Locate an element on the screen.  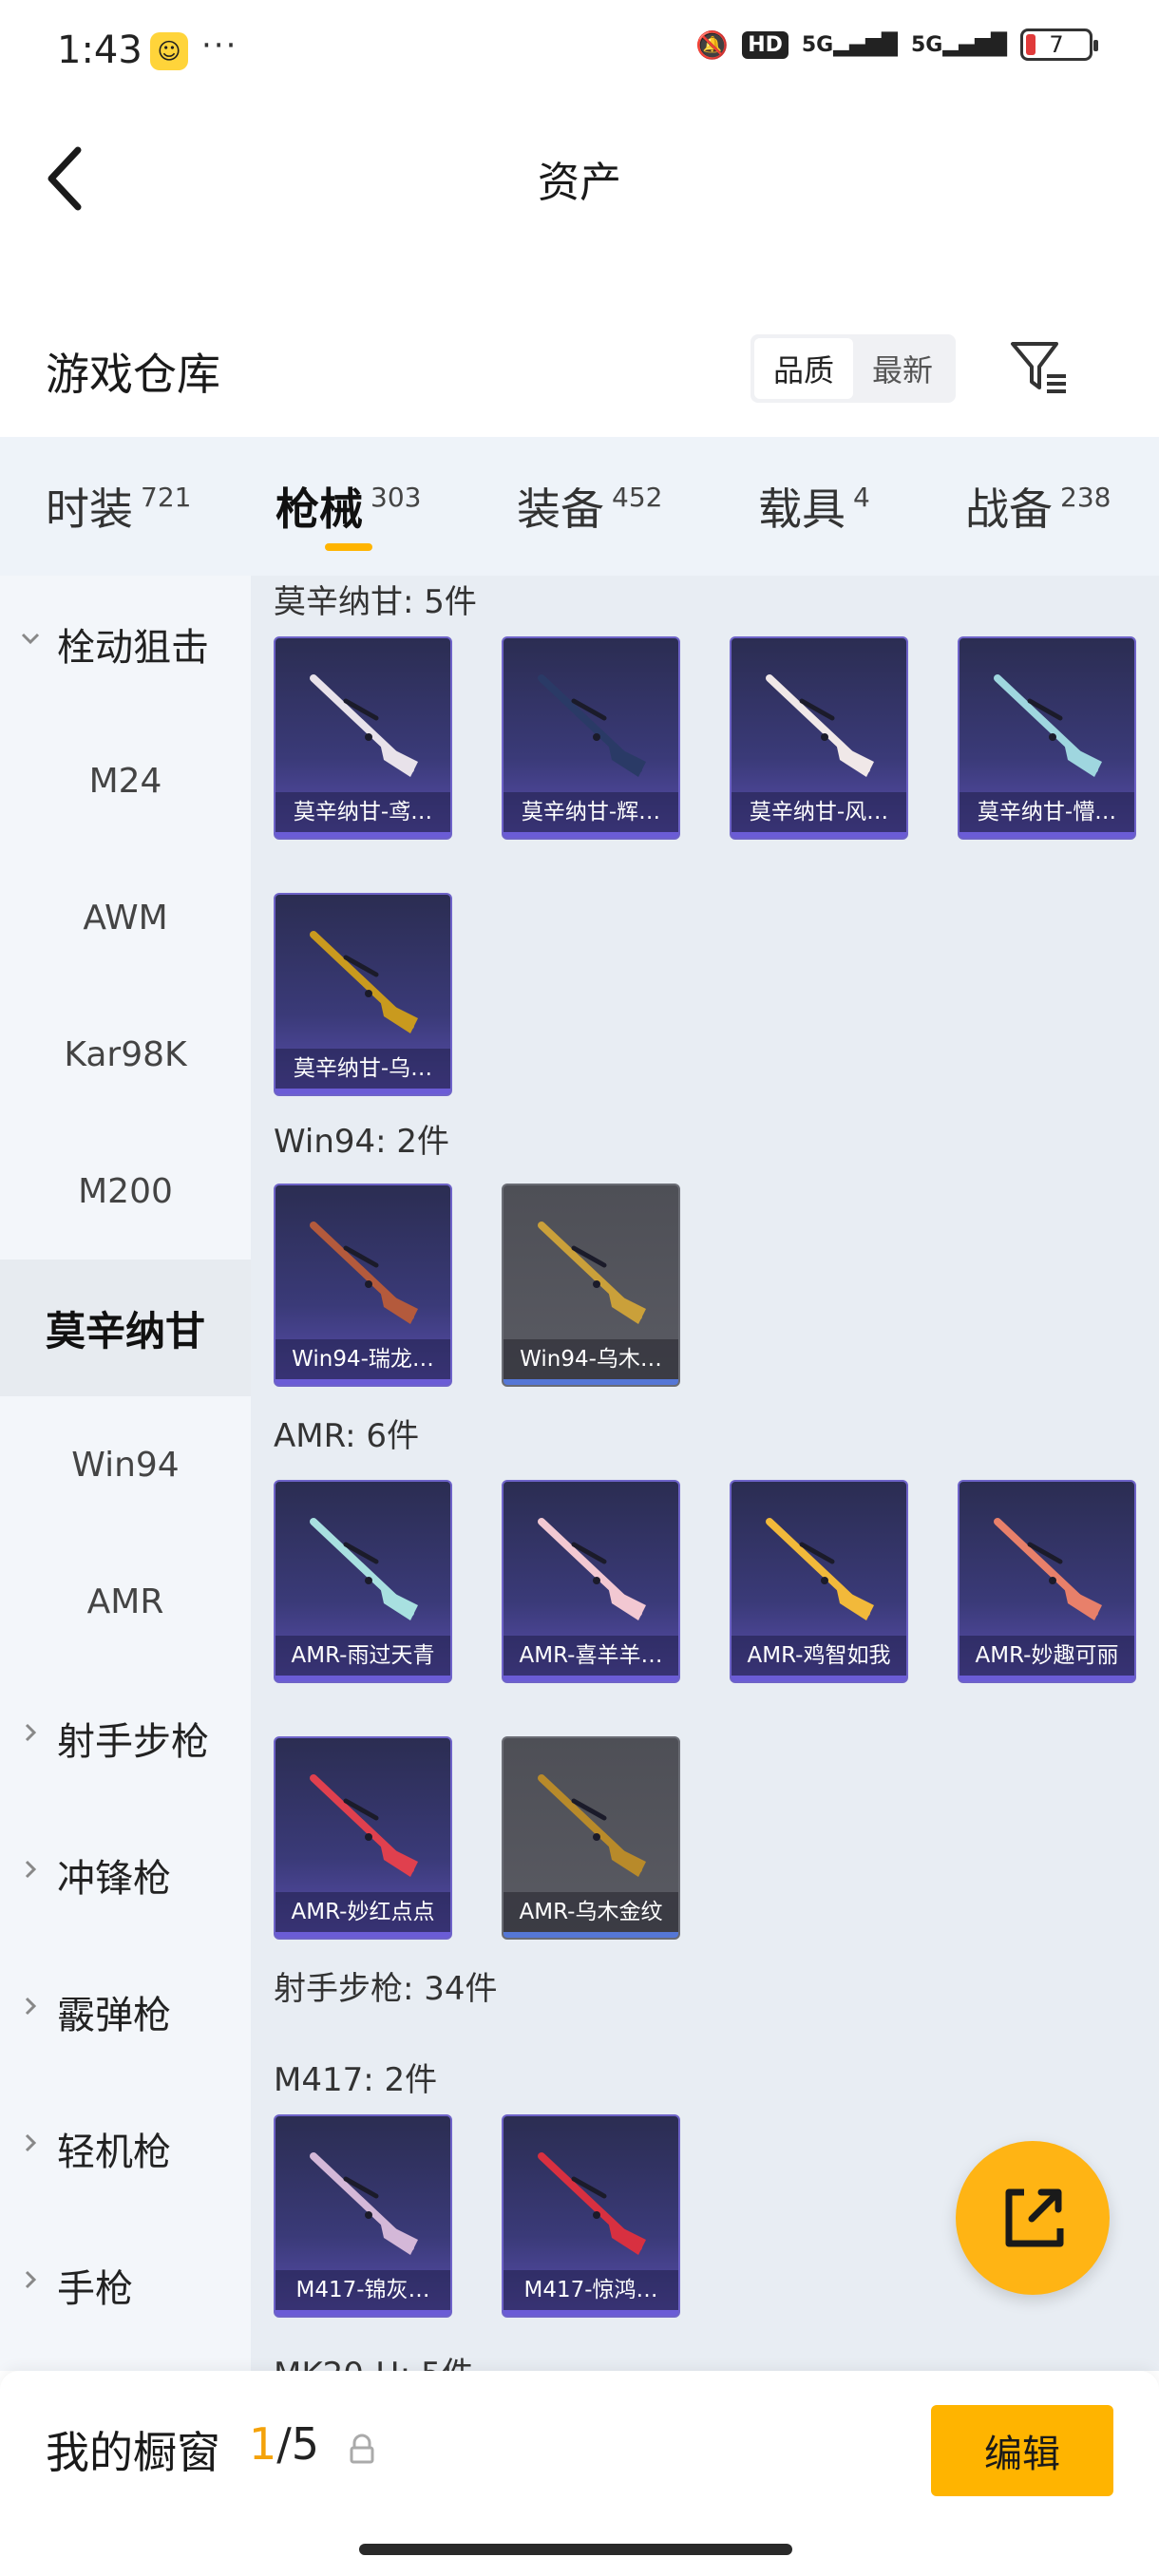
group-label-dmr: 射手步枪: 34件 is located at coordinates (386, 1989).